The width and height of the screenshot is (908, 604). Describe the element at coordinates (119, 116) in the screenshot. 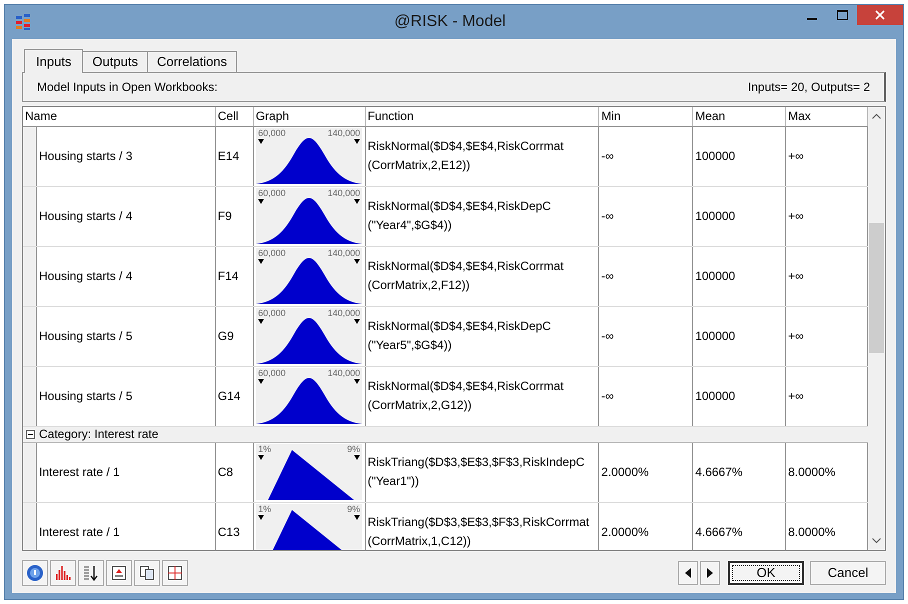

I see `column-header: Name` at that location.